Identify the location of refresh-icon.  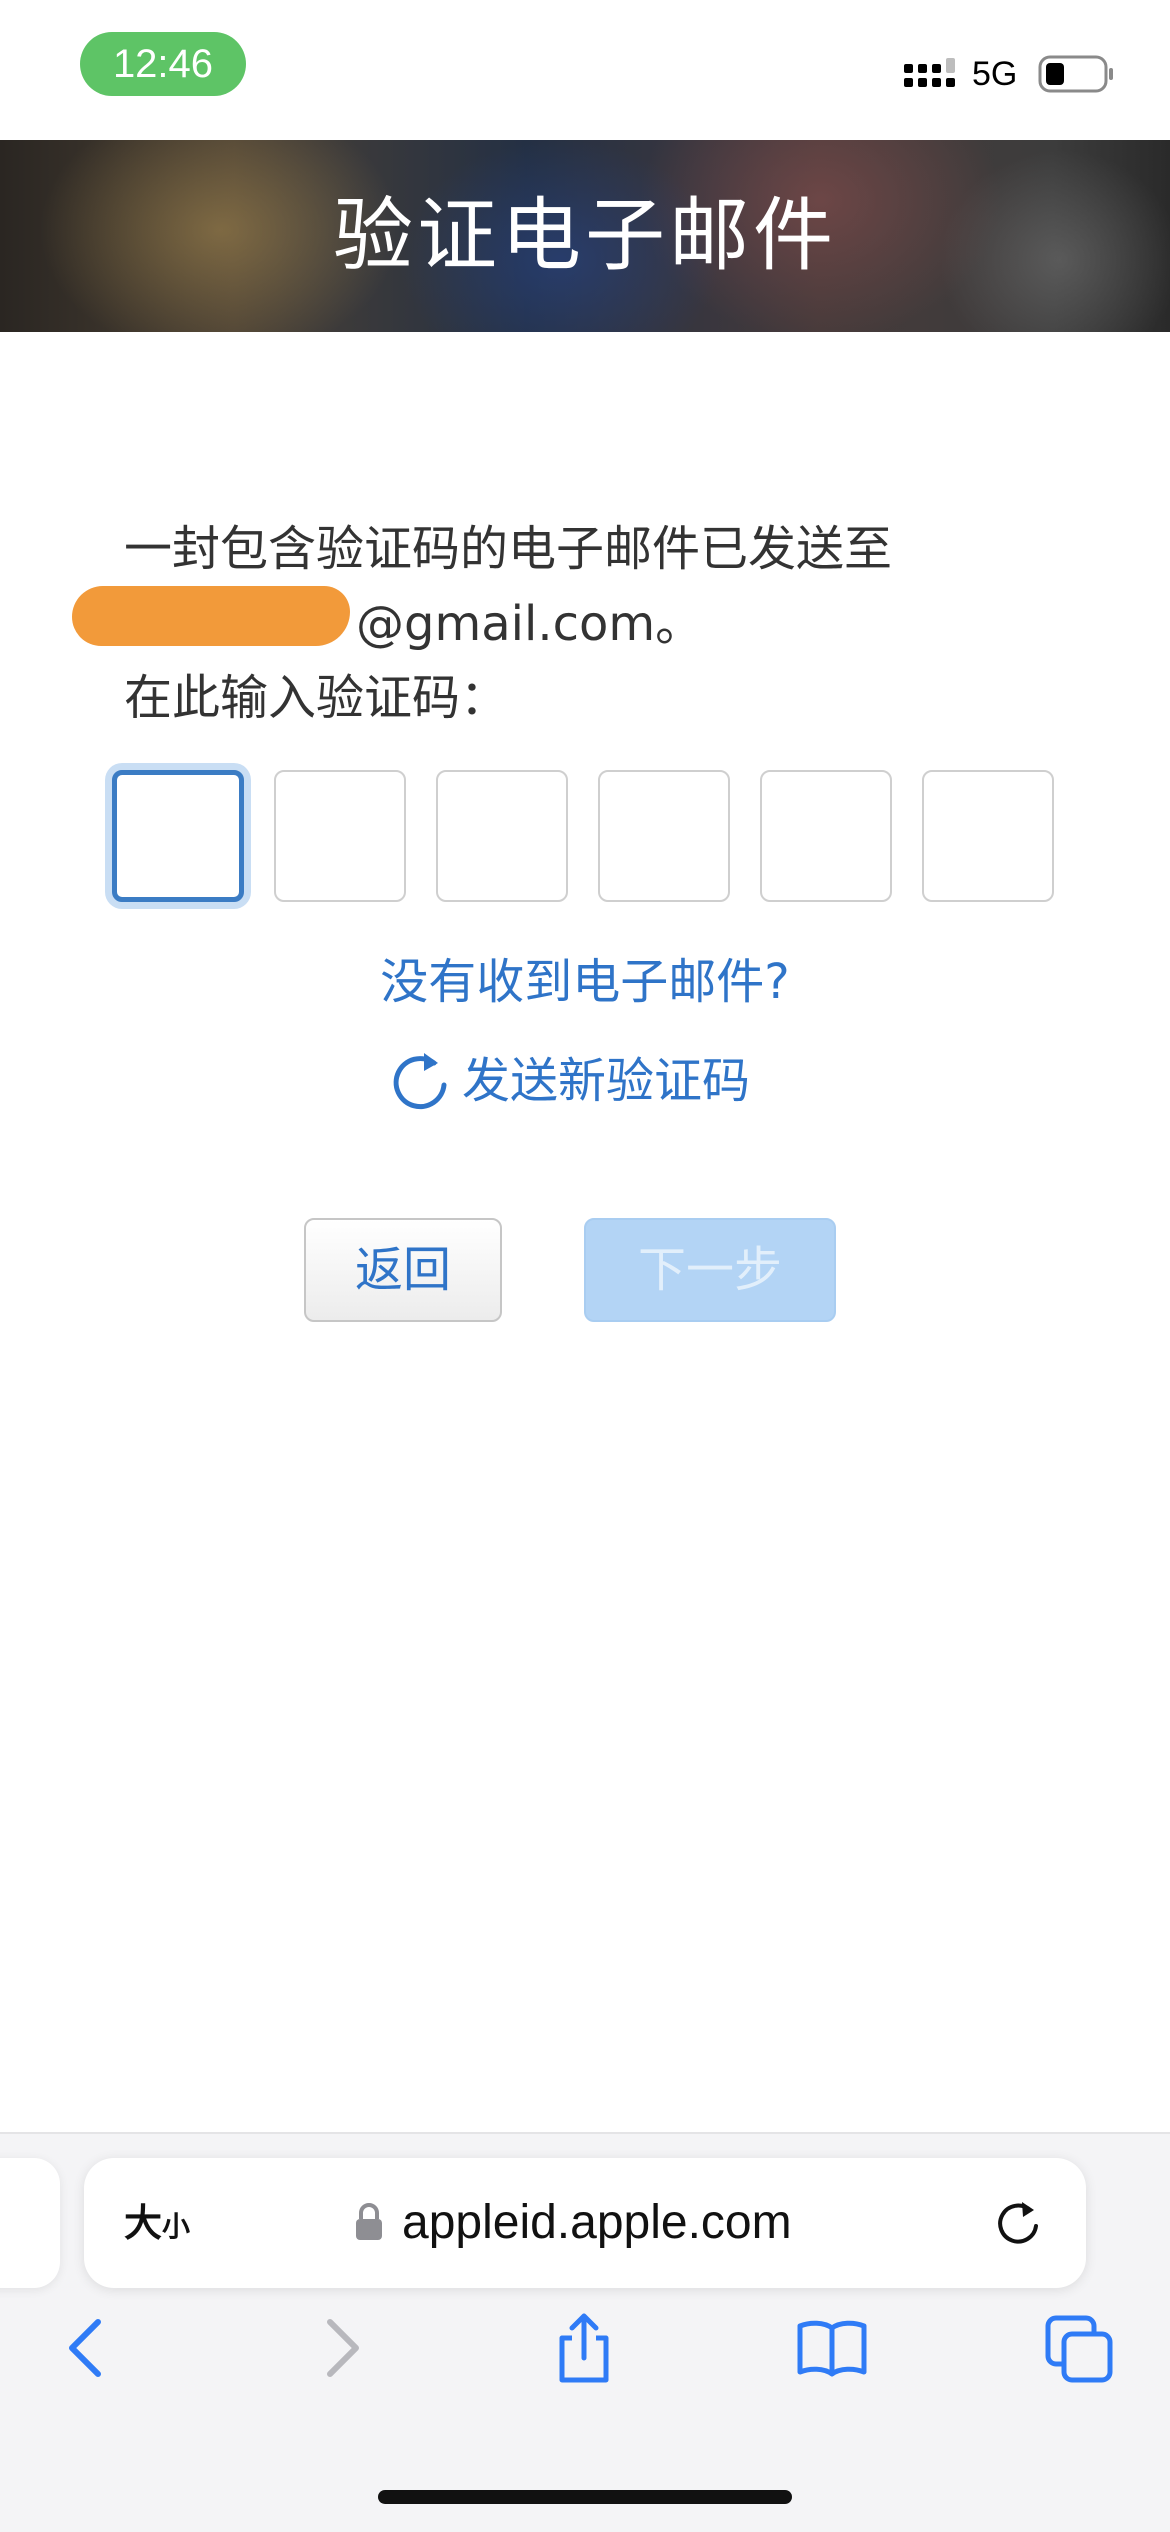
(420, 1081).